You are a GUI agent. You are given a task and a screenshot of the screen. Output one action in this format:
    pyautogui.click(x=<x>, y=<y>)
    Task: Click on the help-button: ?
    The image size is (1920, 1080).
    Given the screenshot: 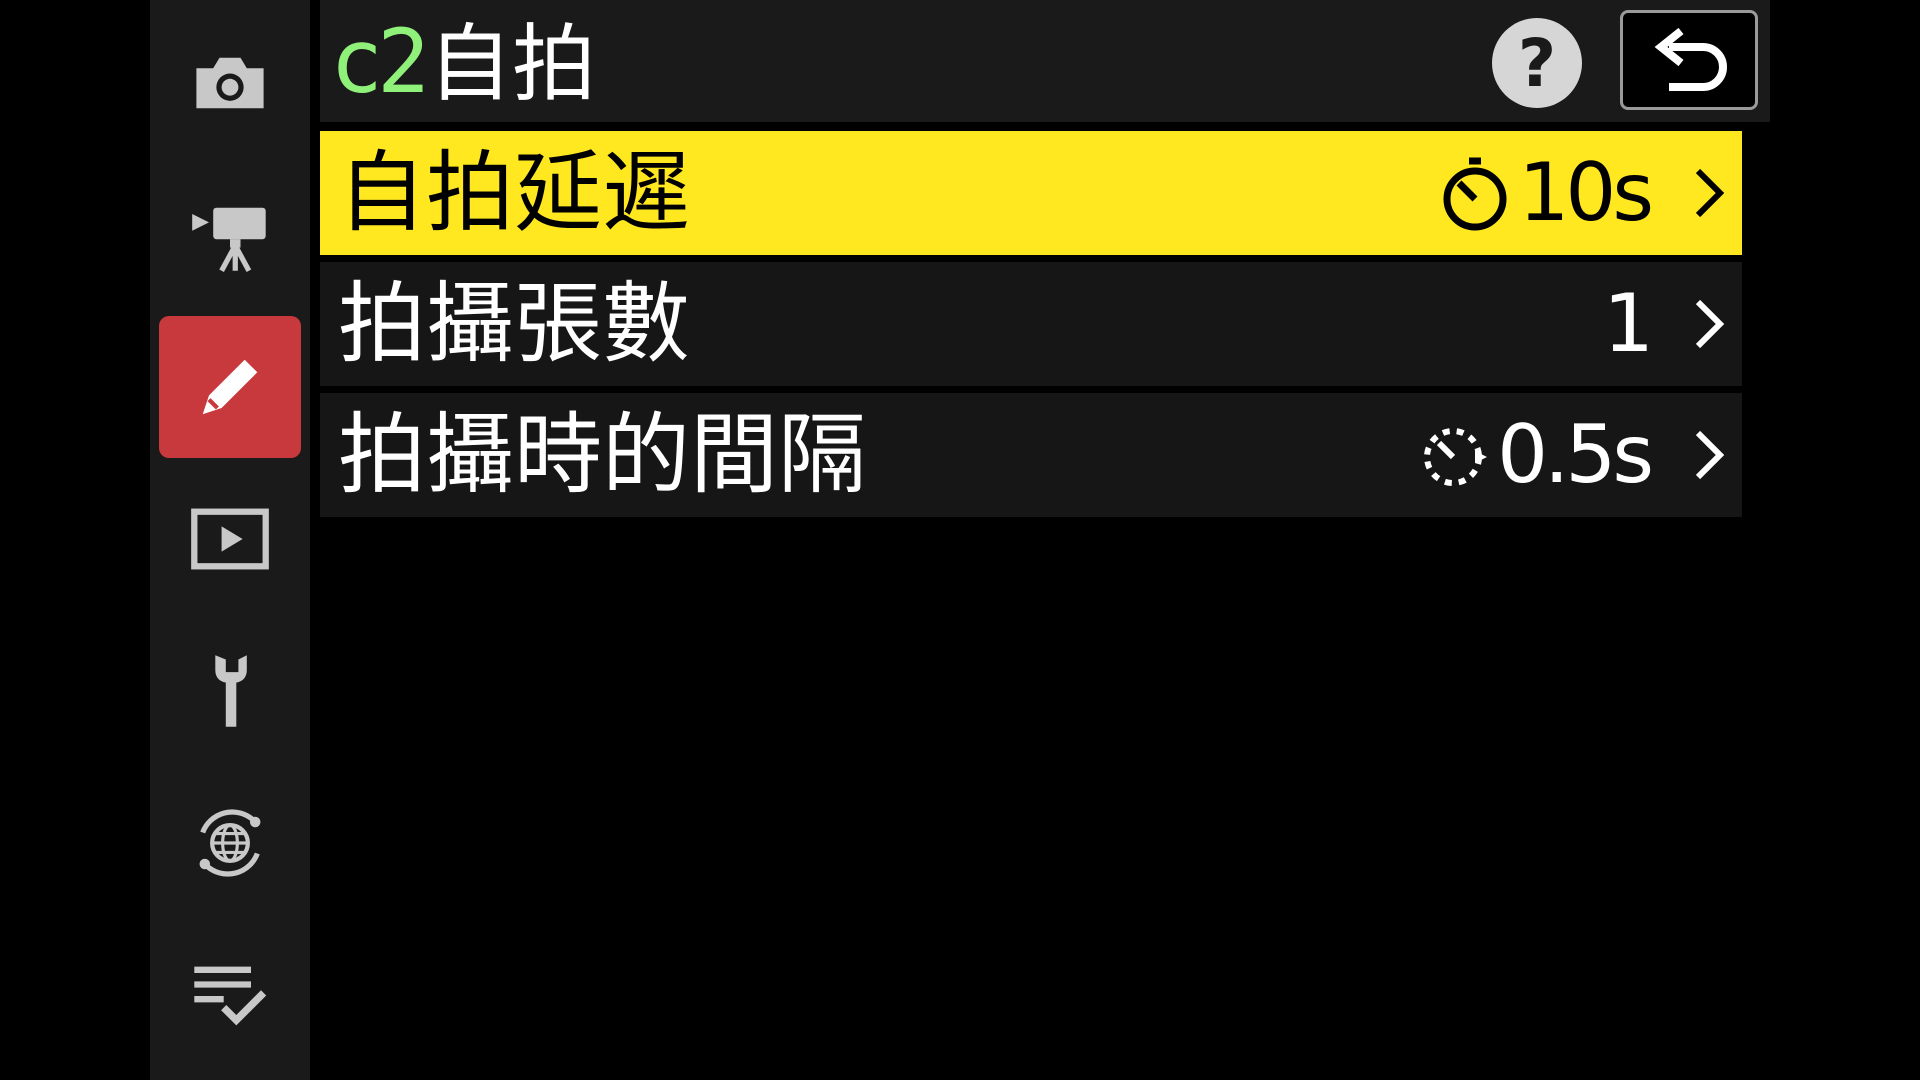 What is the action you would take?
    pyautogui.click(x=1537, y=63)
    